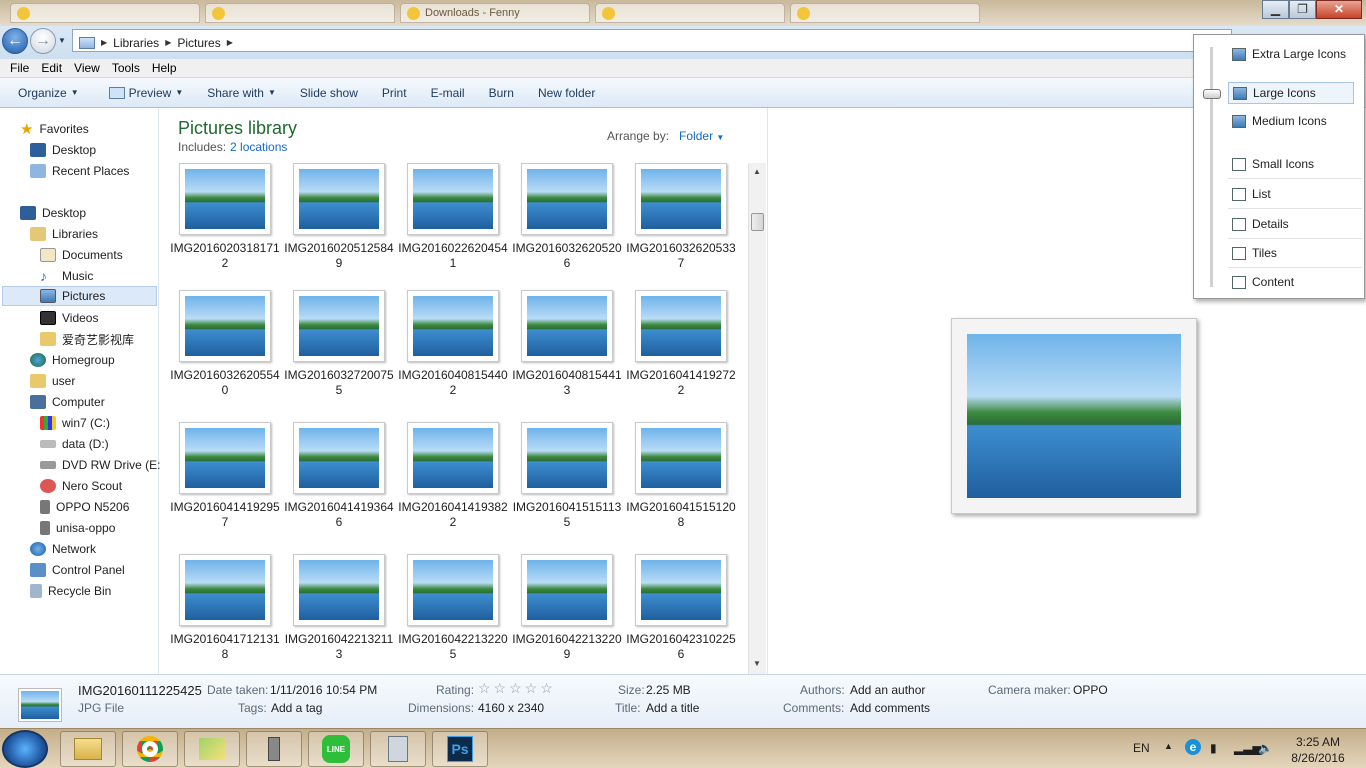  I want to click on taskbar-phone-suite, so click(274, 749).